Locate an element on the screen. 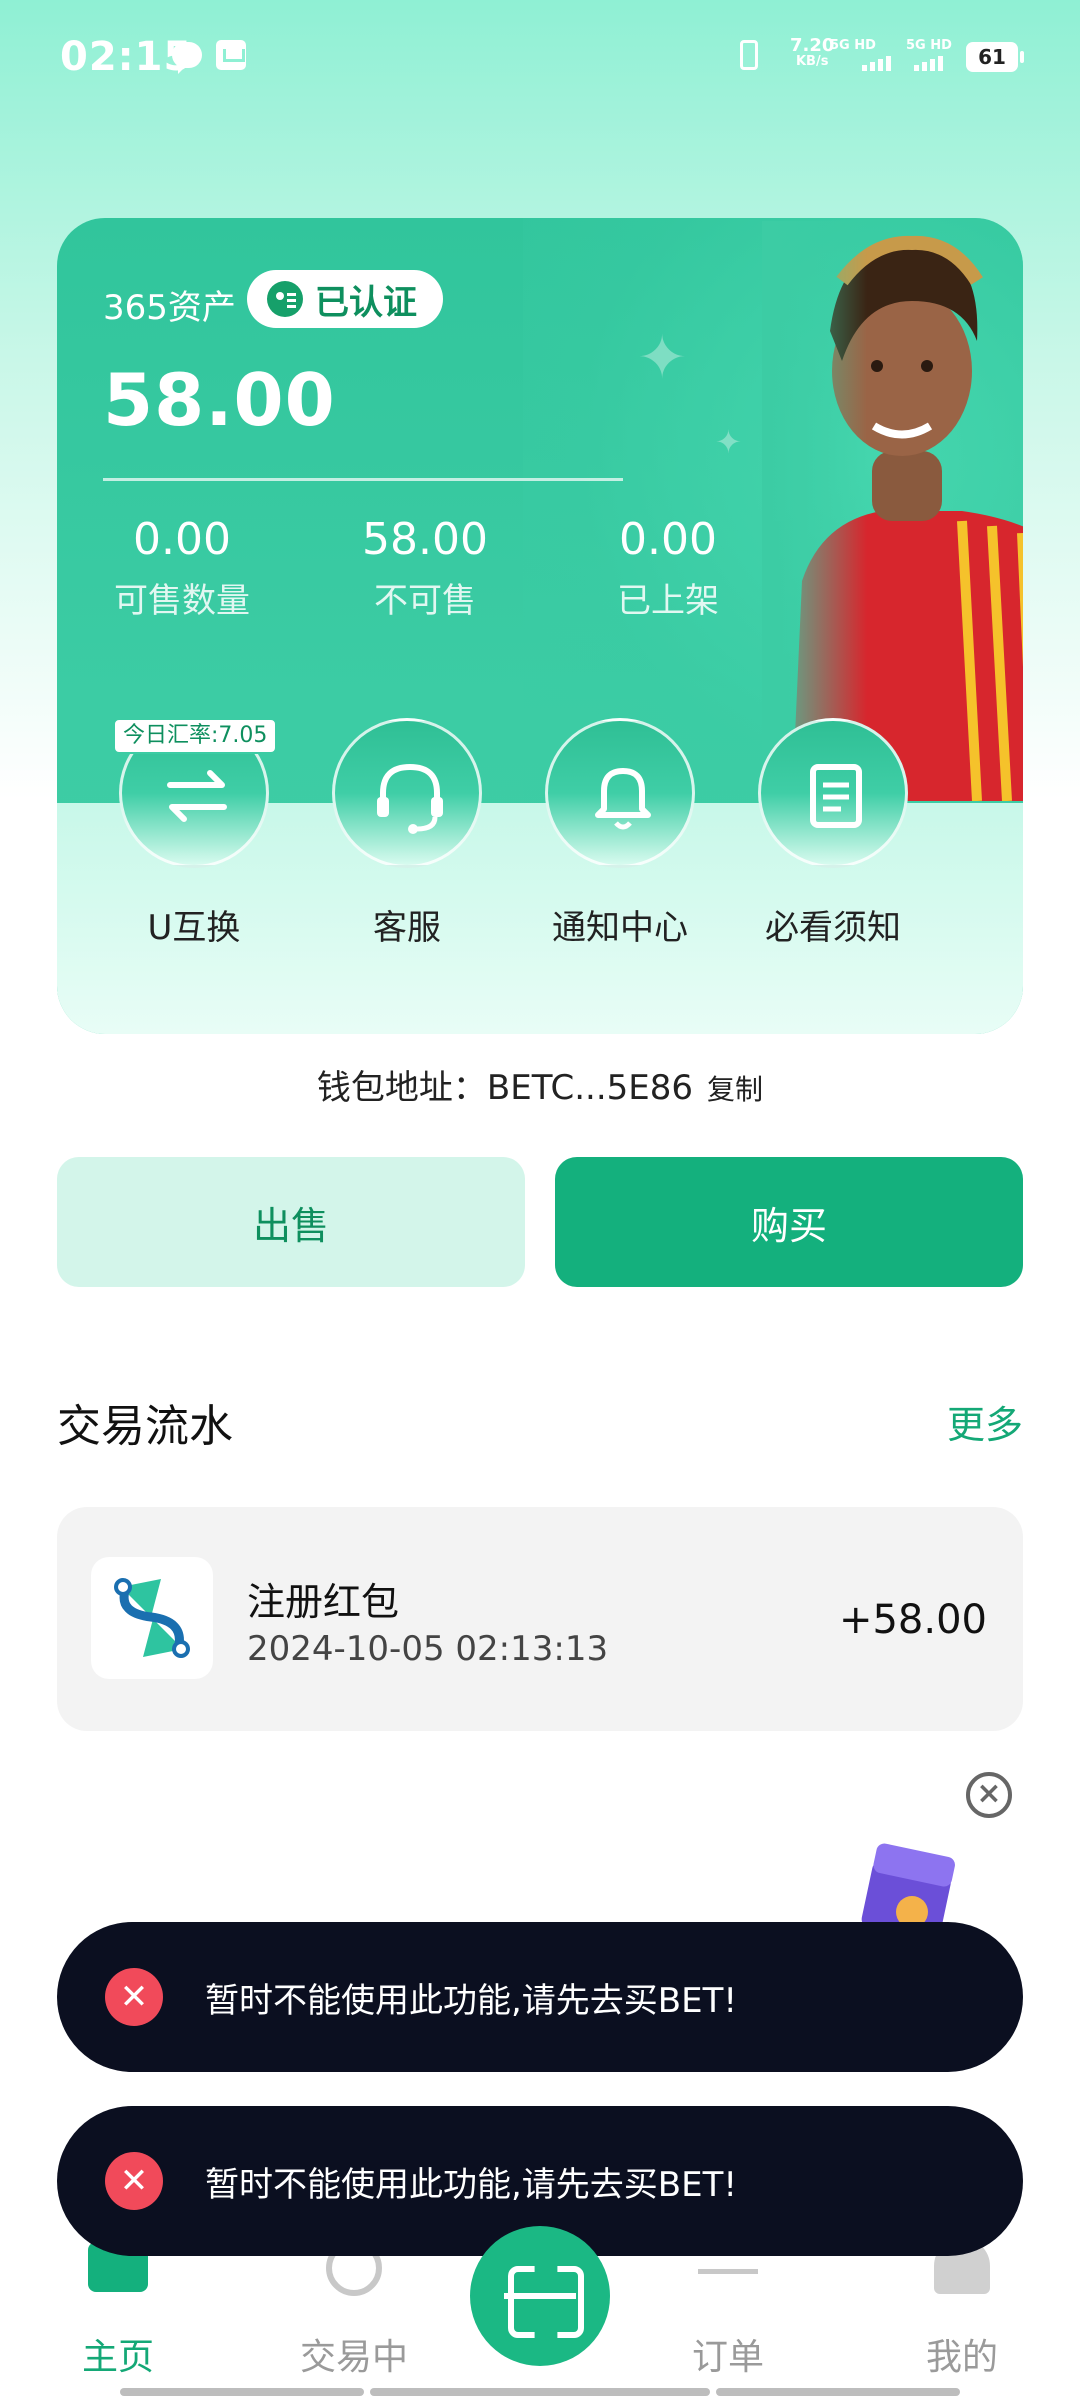 The height and width of the screenshot is (2400, 1080). wallet-address-row: 钱包地址：BETC...5E86 复制 is located at coordinates (540, 1084).